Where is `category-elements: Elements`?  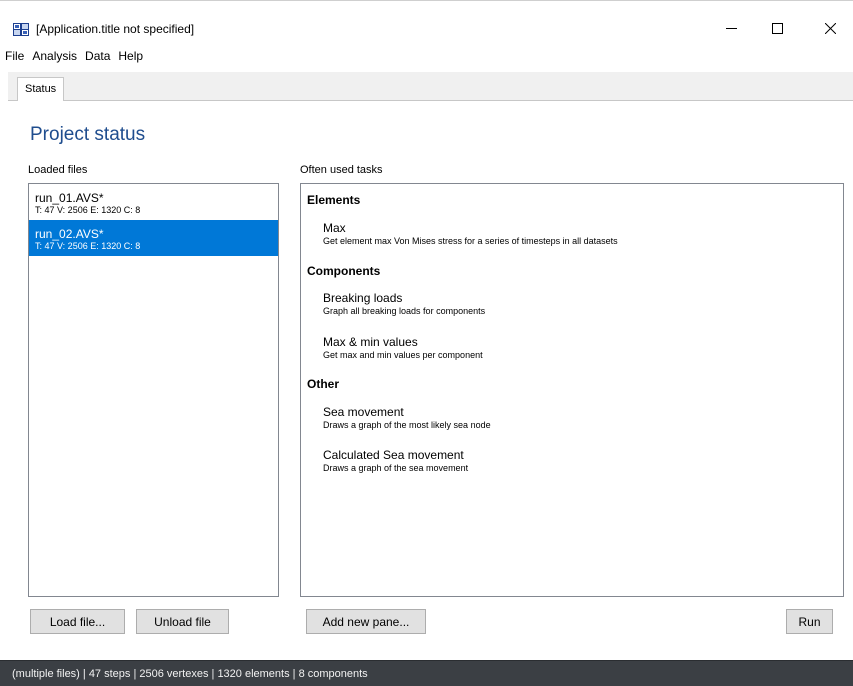
category-elements: Elements is located at coordinates (334, 200).